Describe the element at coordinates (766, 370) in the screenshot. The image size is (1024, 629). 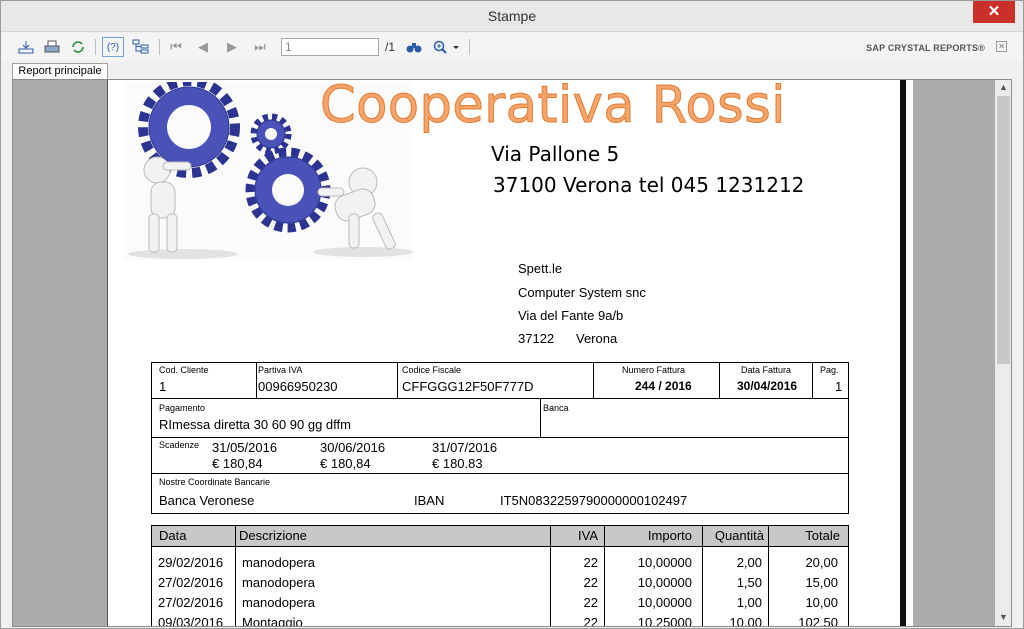
I see `data-fattura-label: Data Fattura` at that location.